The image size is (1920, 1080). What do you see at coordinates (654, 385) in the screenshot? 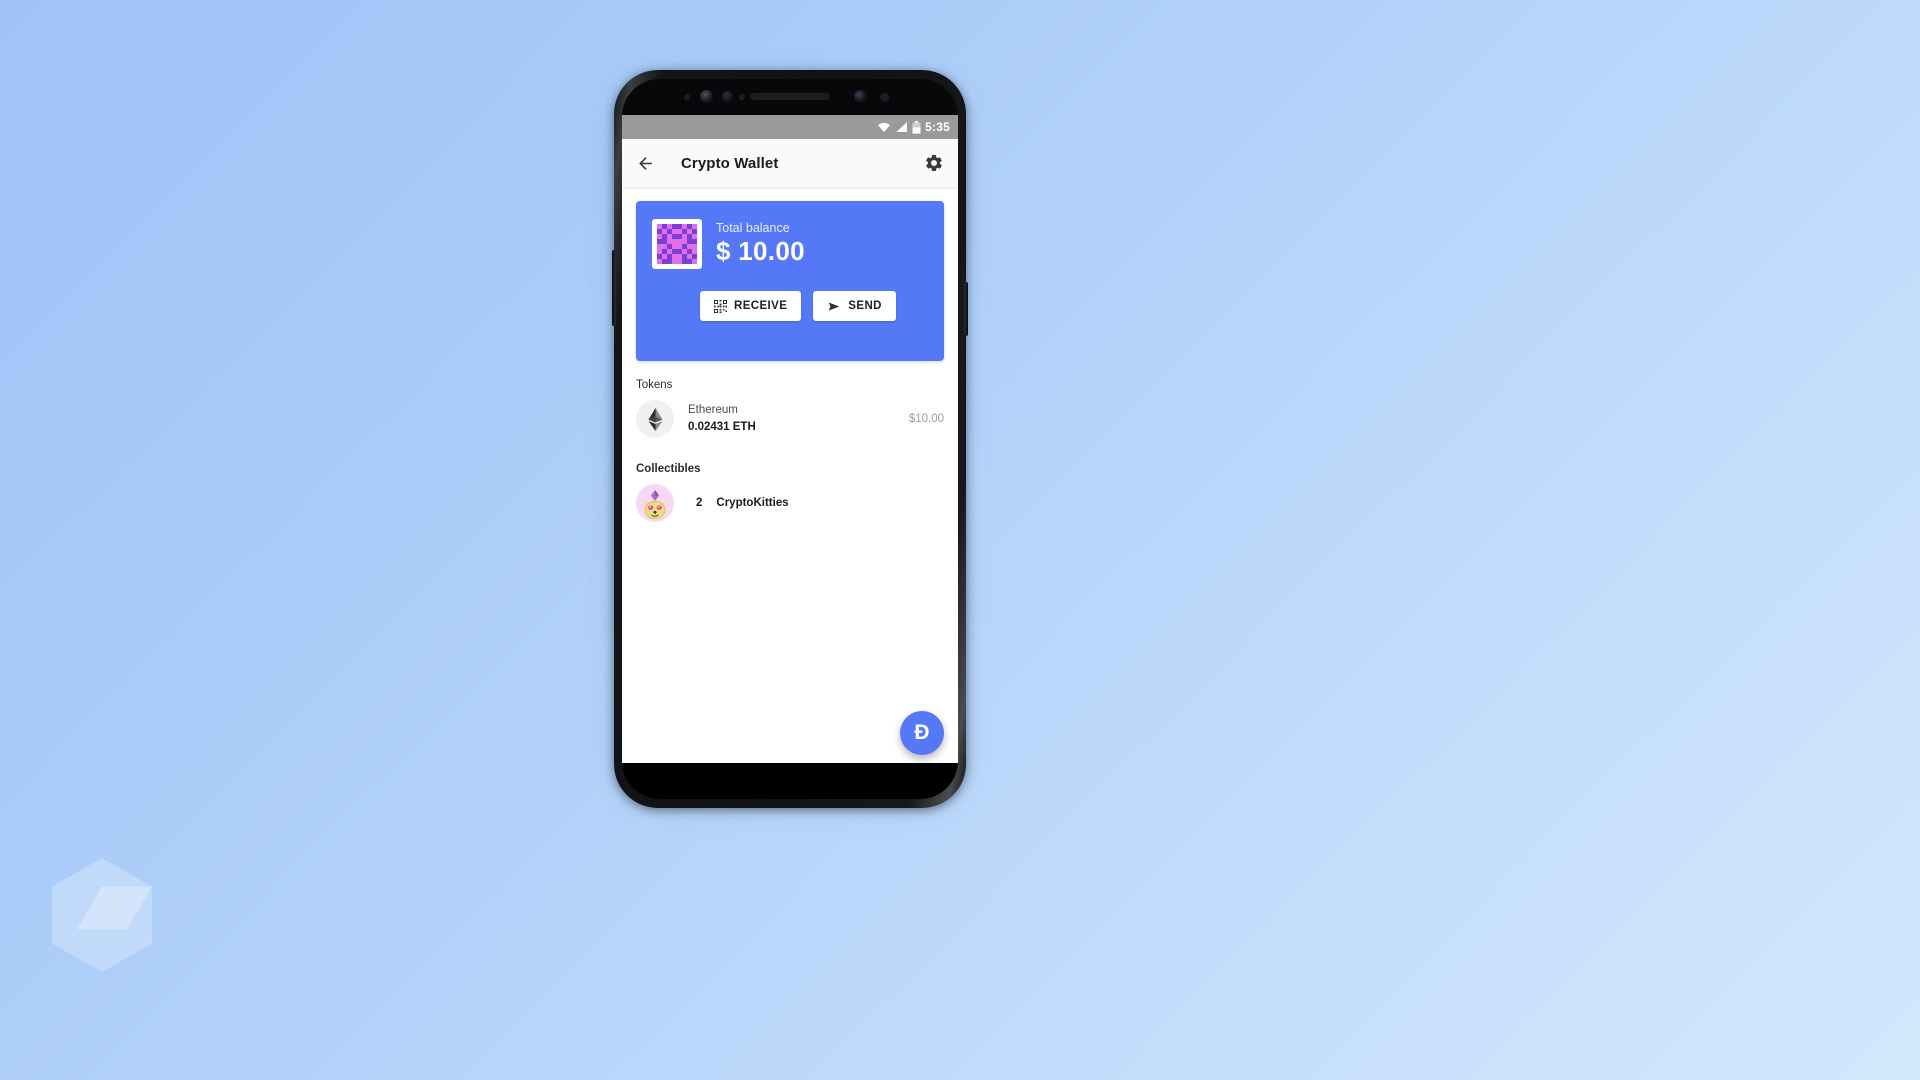
I see `tokens-section-title: Tokens` at bounding box center [654, 385].